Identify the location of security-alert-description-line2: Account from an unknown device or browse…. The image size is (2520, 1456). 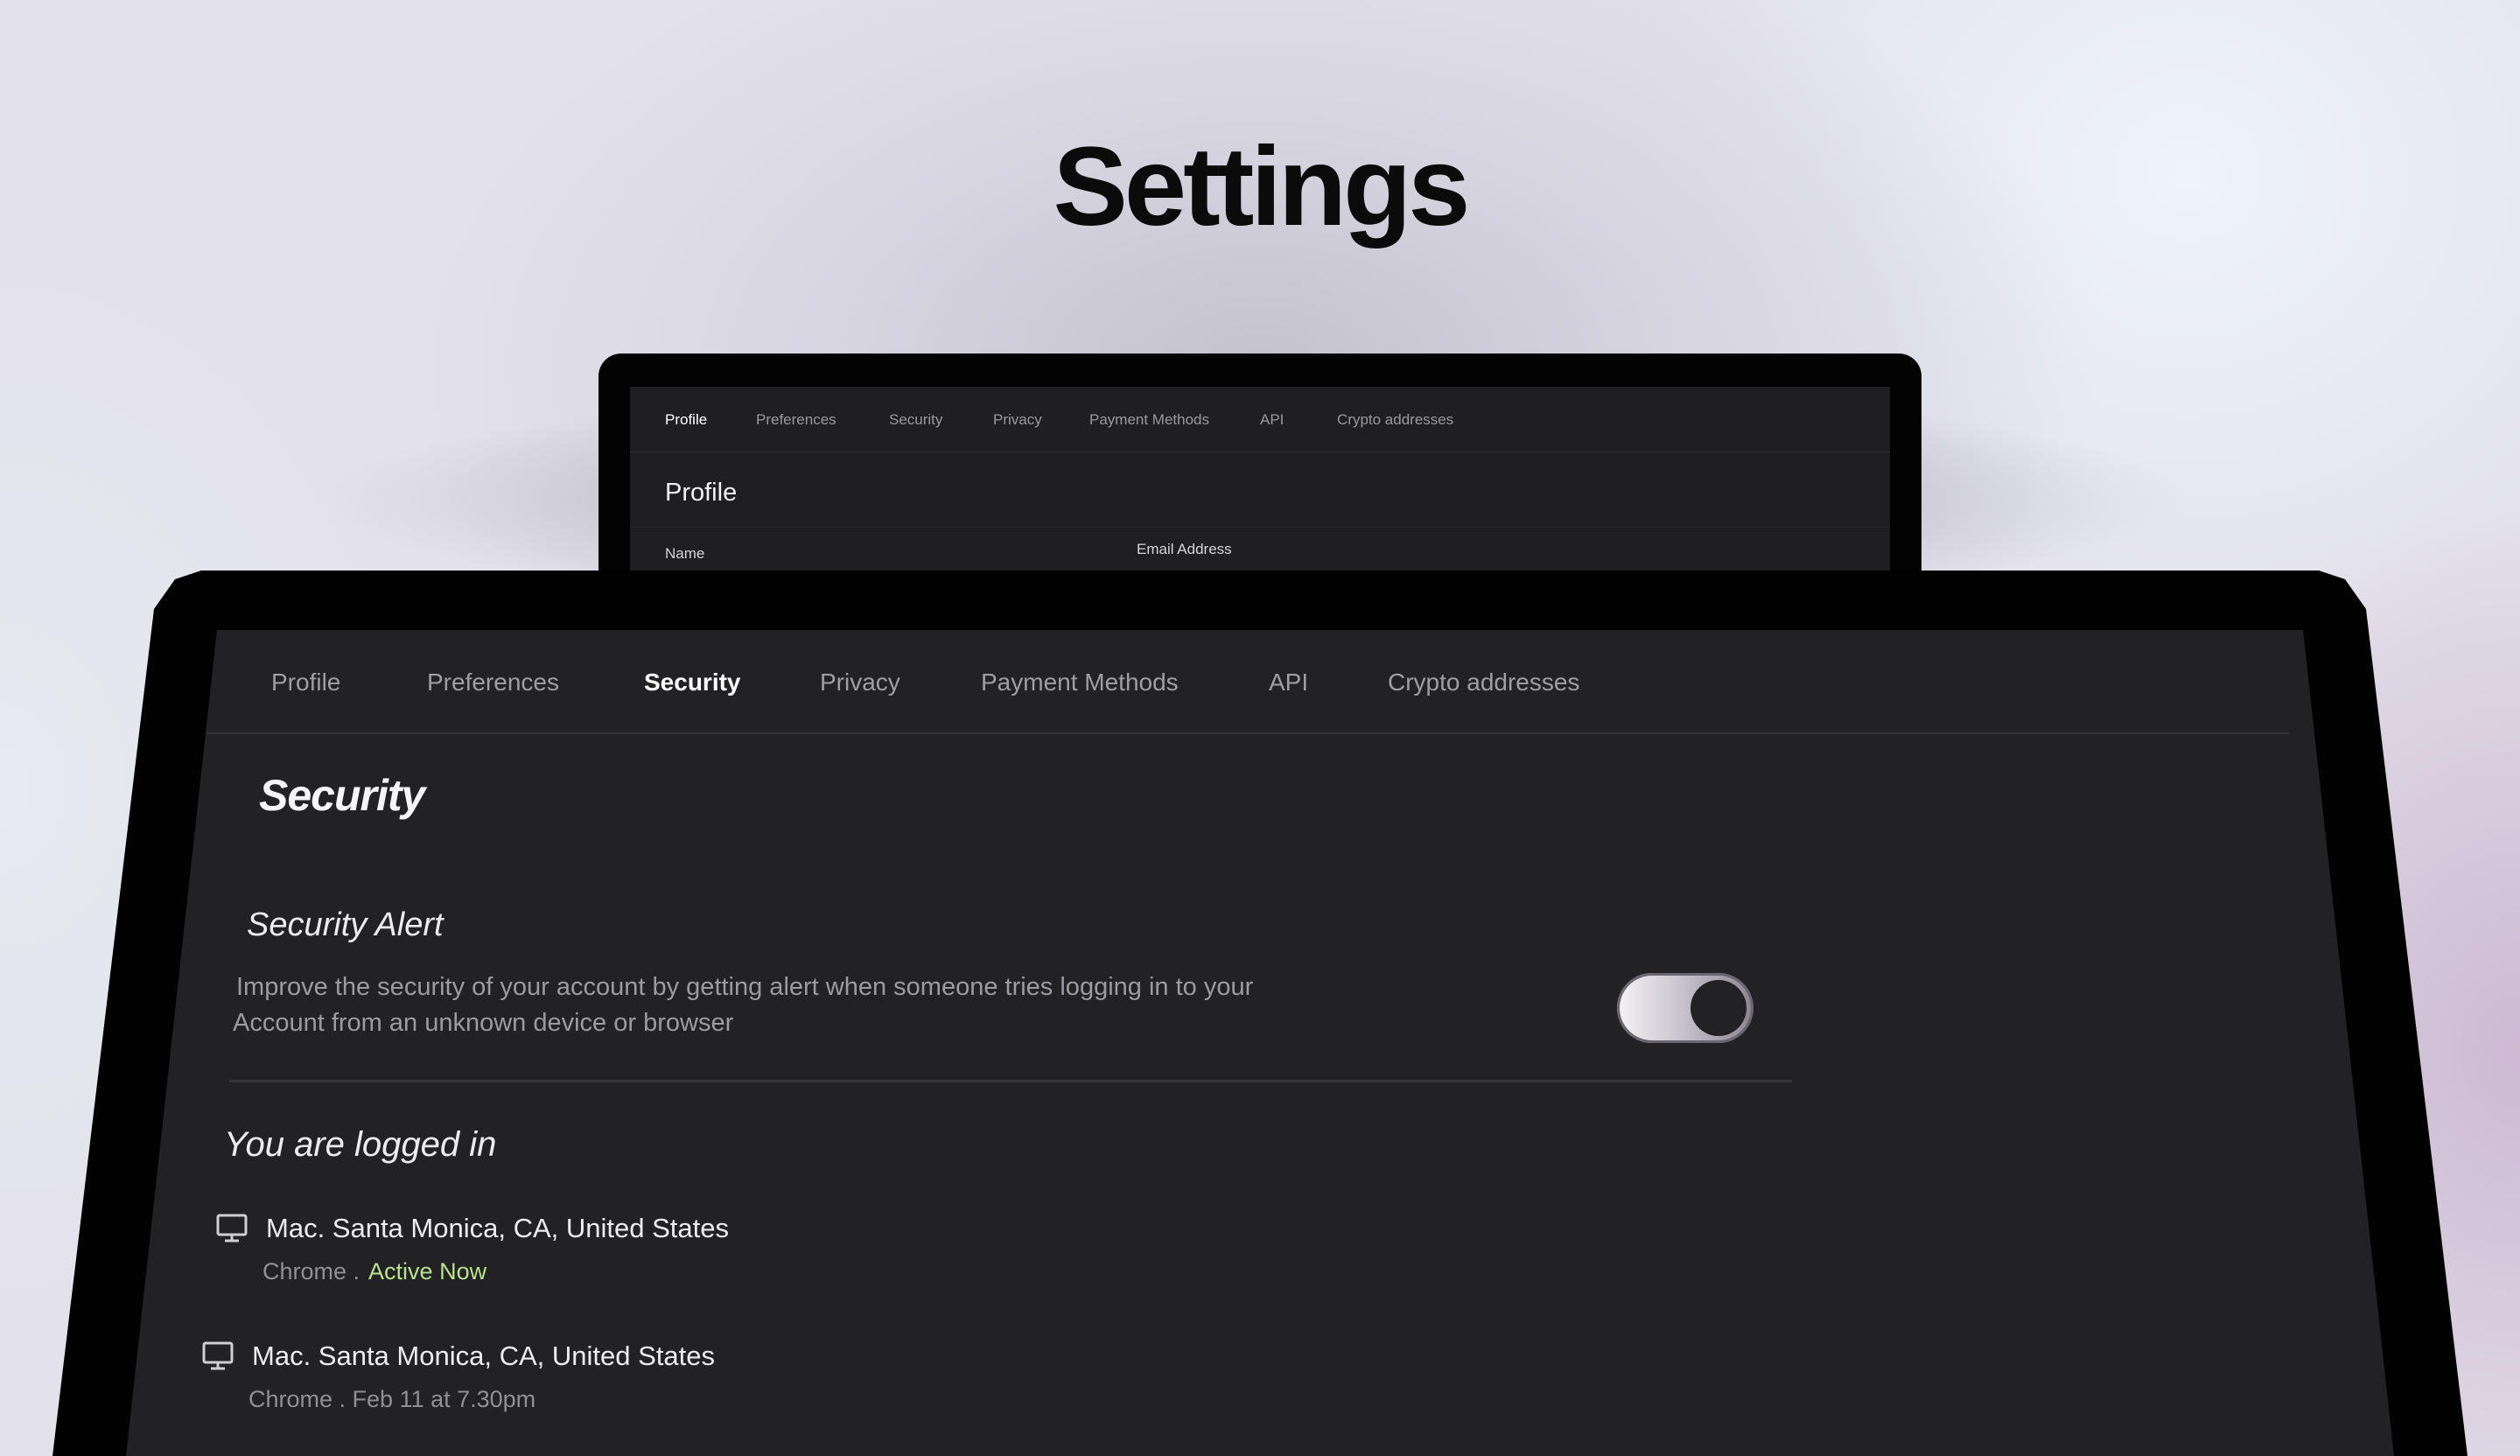
(483, 1023).